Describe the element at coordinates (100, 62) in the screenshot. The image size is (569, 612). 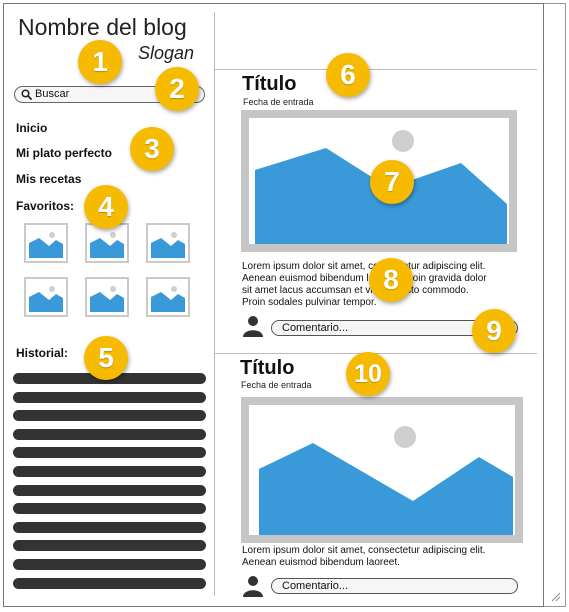
I see `annotation-badge: 1` at that location.